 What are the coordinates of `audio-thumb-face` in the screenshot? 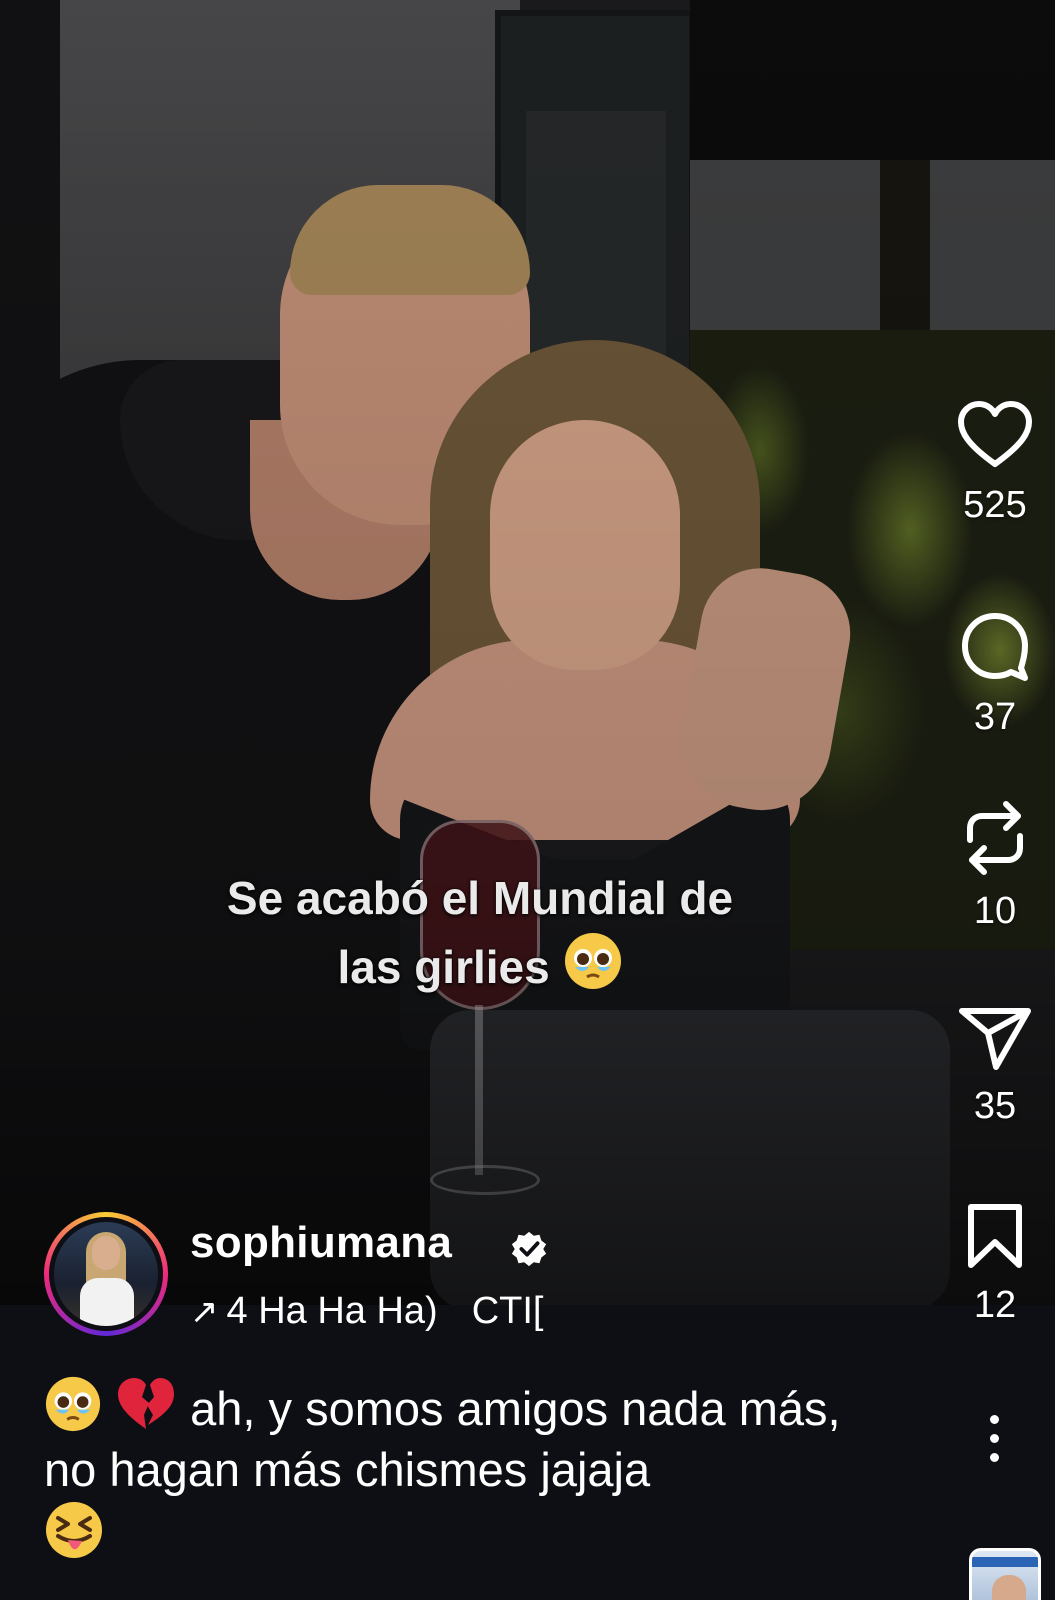 It's located at (1009, 1587).